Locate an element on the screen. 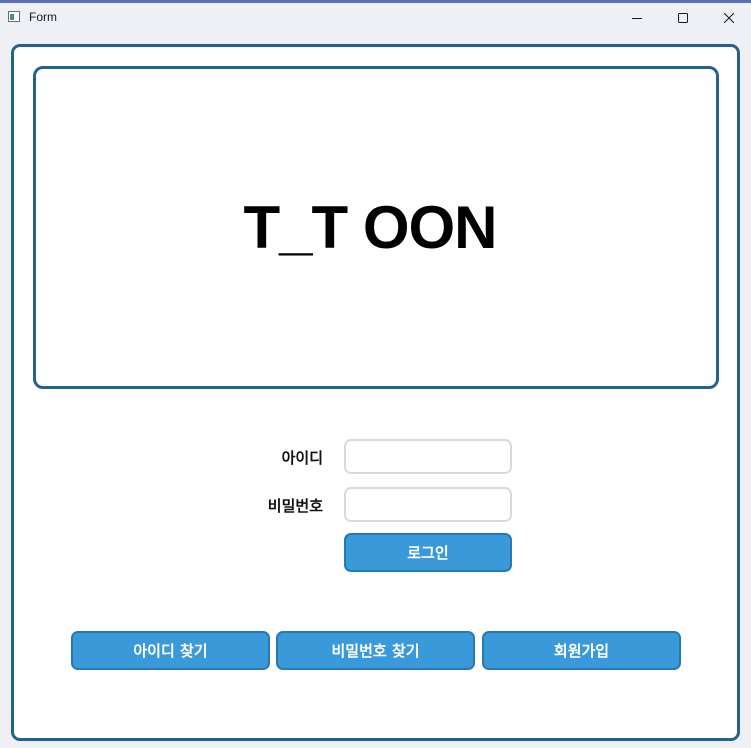  app-icon is located at coordinates (14, 16).